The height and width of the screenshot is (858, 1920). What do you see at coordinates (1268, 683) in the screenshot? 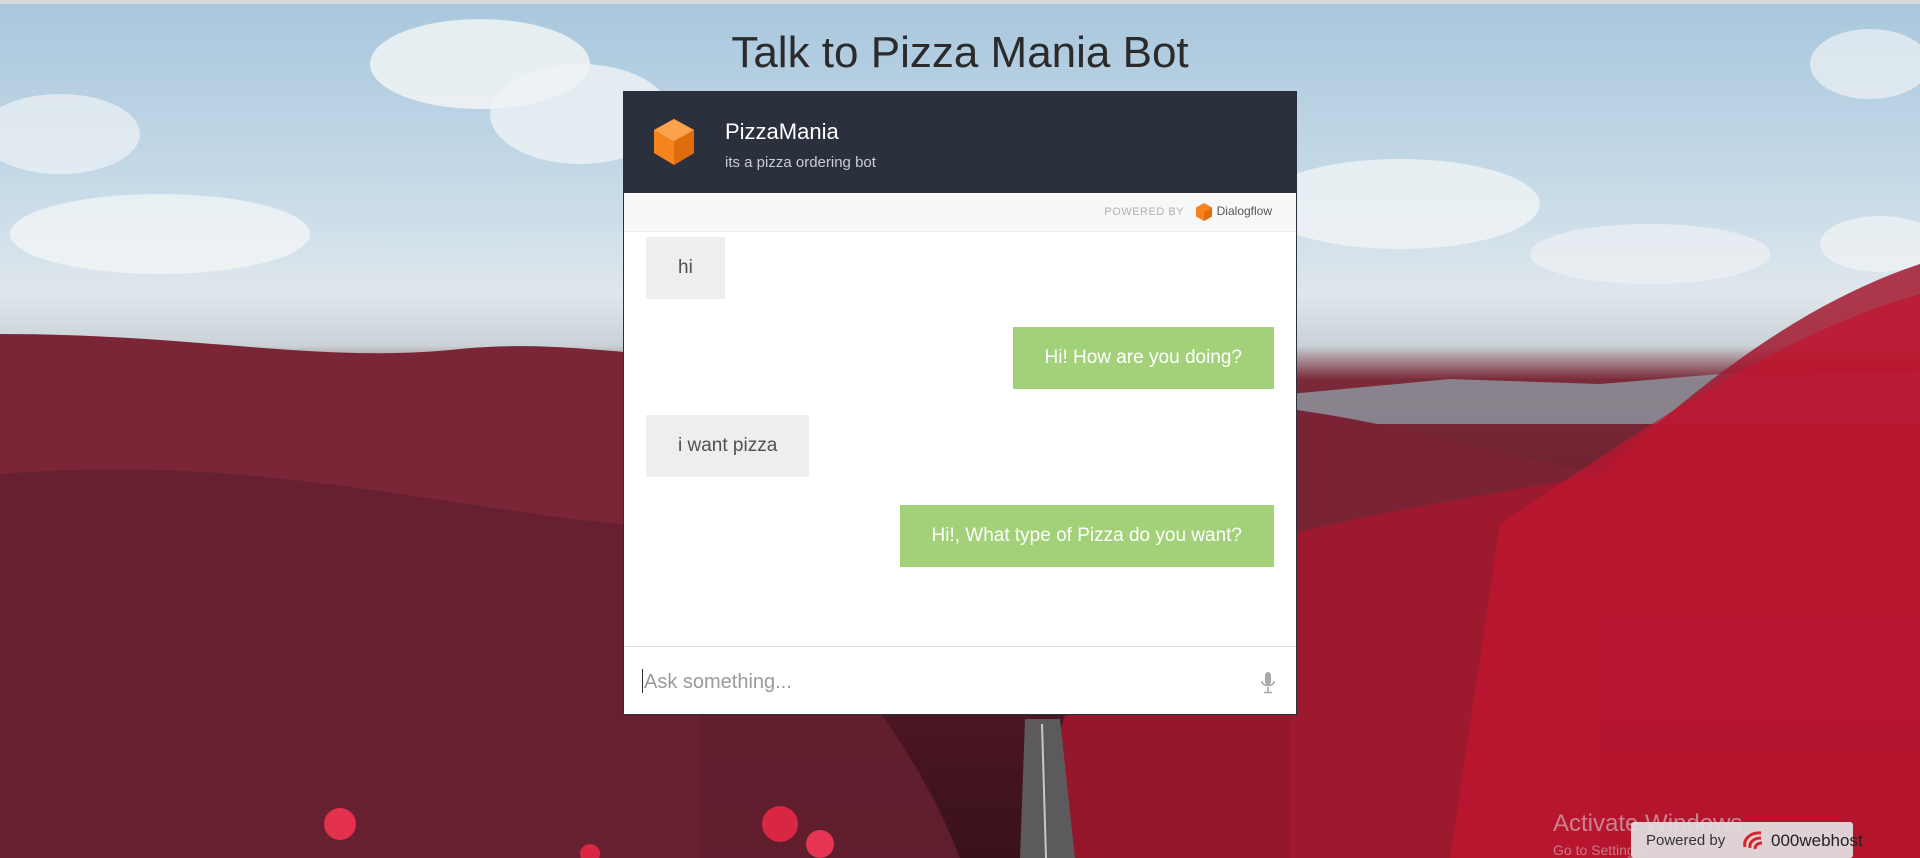
I see `microphone-icon` at bounding box center [1268, 683].